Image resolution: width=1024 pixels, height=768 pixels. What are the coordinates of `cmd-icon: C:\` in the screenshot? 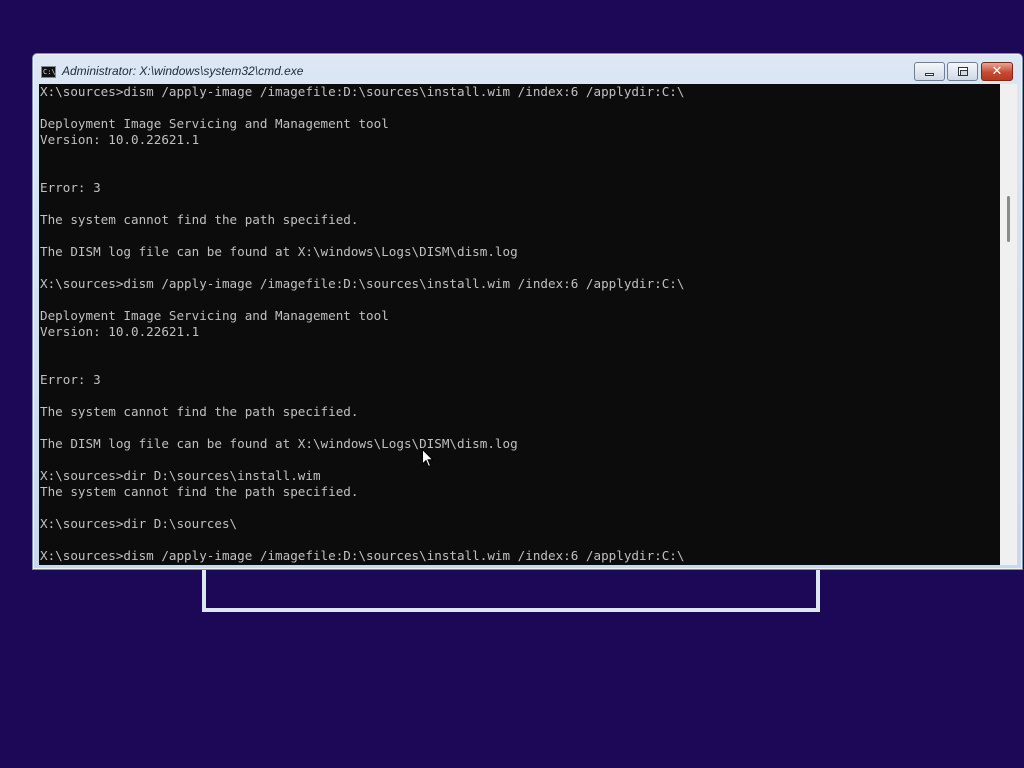 It's located at (48, 72).